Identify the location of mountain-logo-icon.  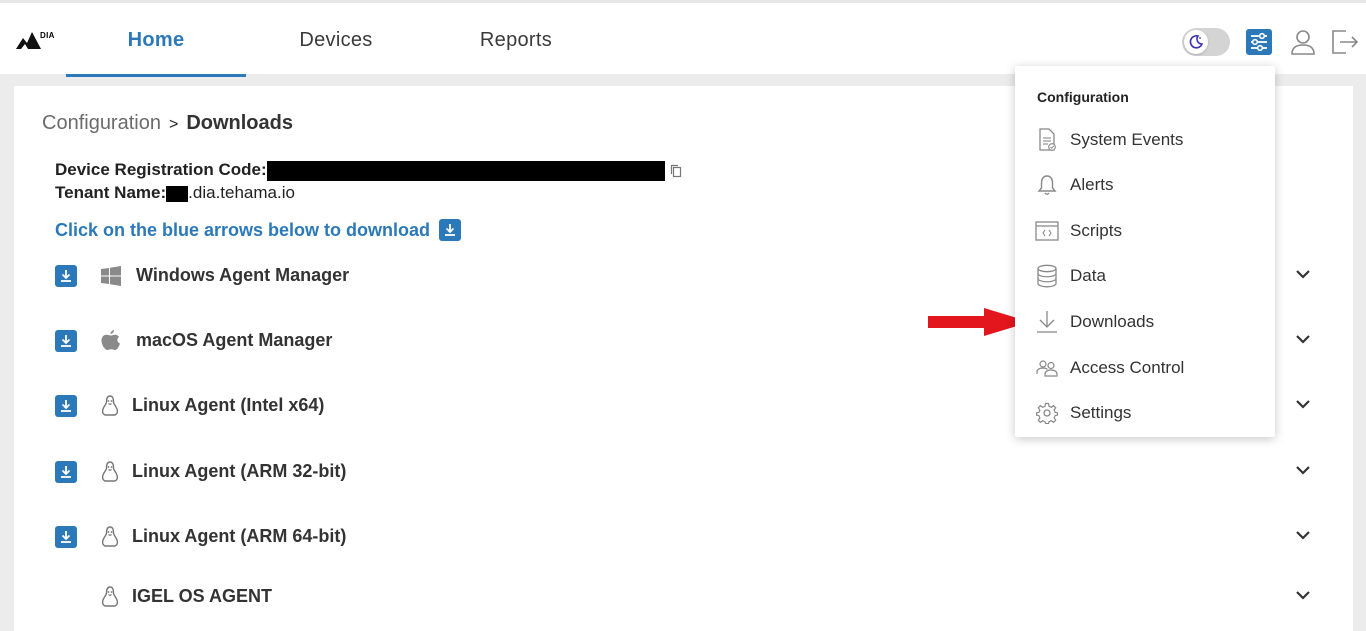
(28, 40).